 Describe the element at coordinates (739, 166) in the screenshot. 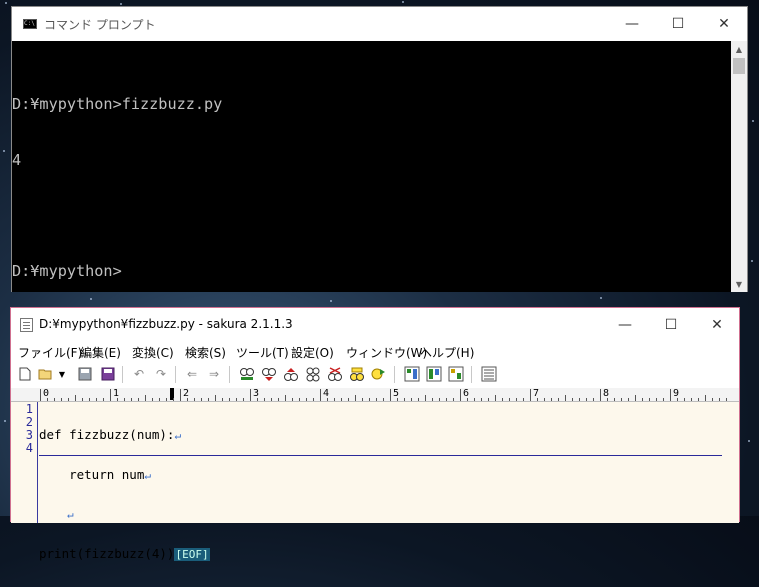

I see `console-scrollbar: ▲ ▼` at that location.